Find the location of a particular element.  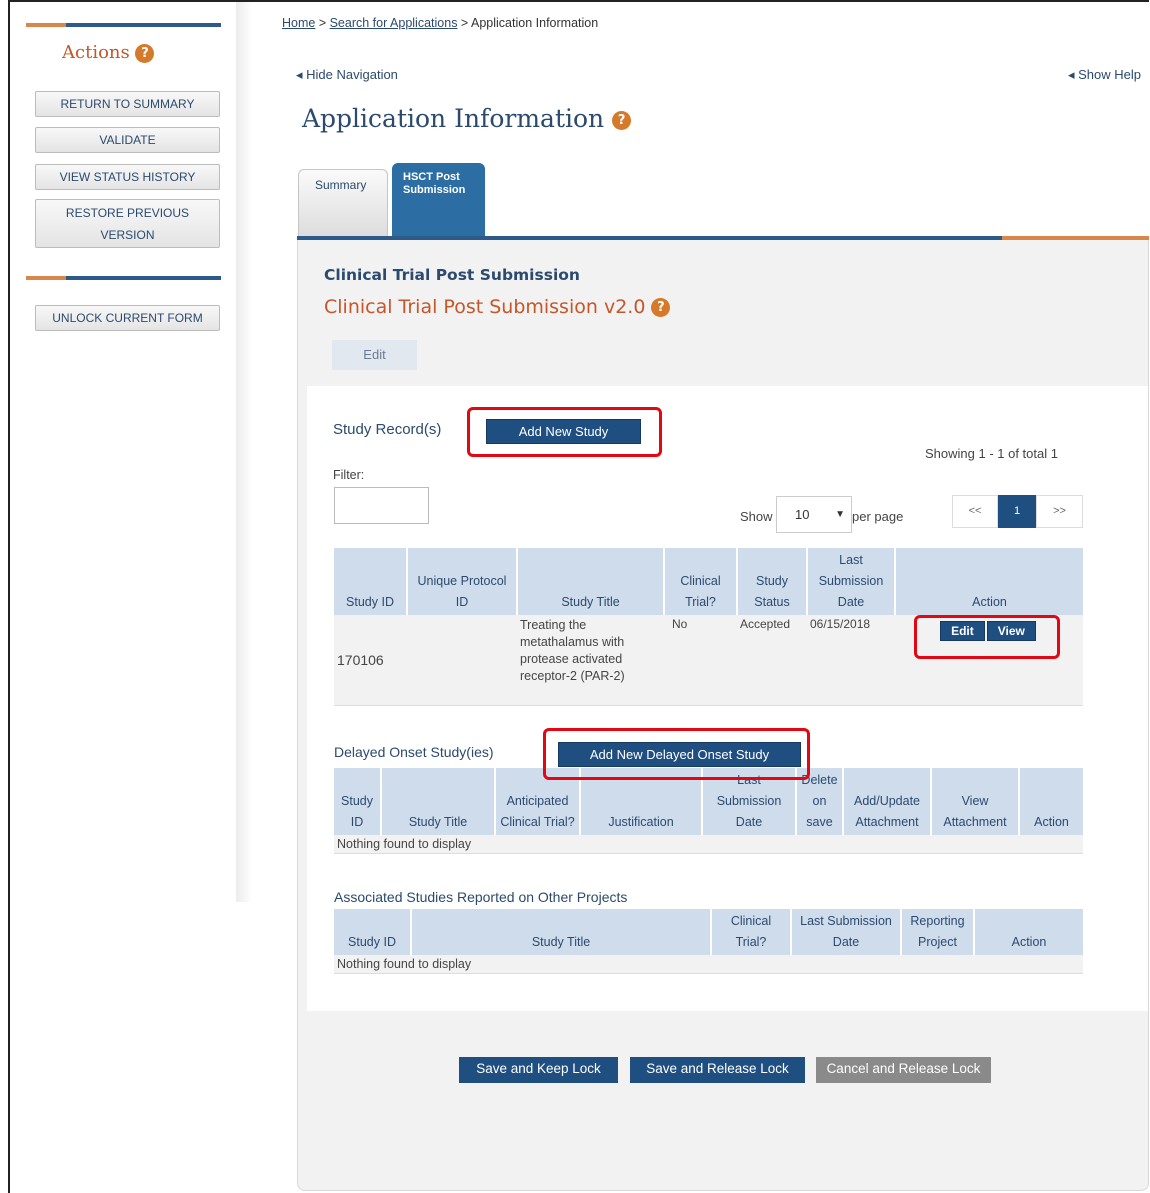

cancel-and-release-lock-button: Cancel and Release Lock is located at coordinates (903, 1070).